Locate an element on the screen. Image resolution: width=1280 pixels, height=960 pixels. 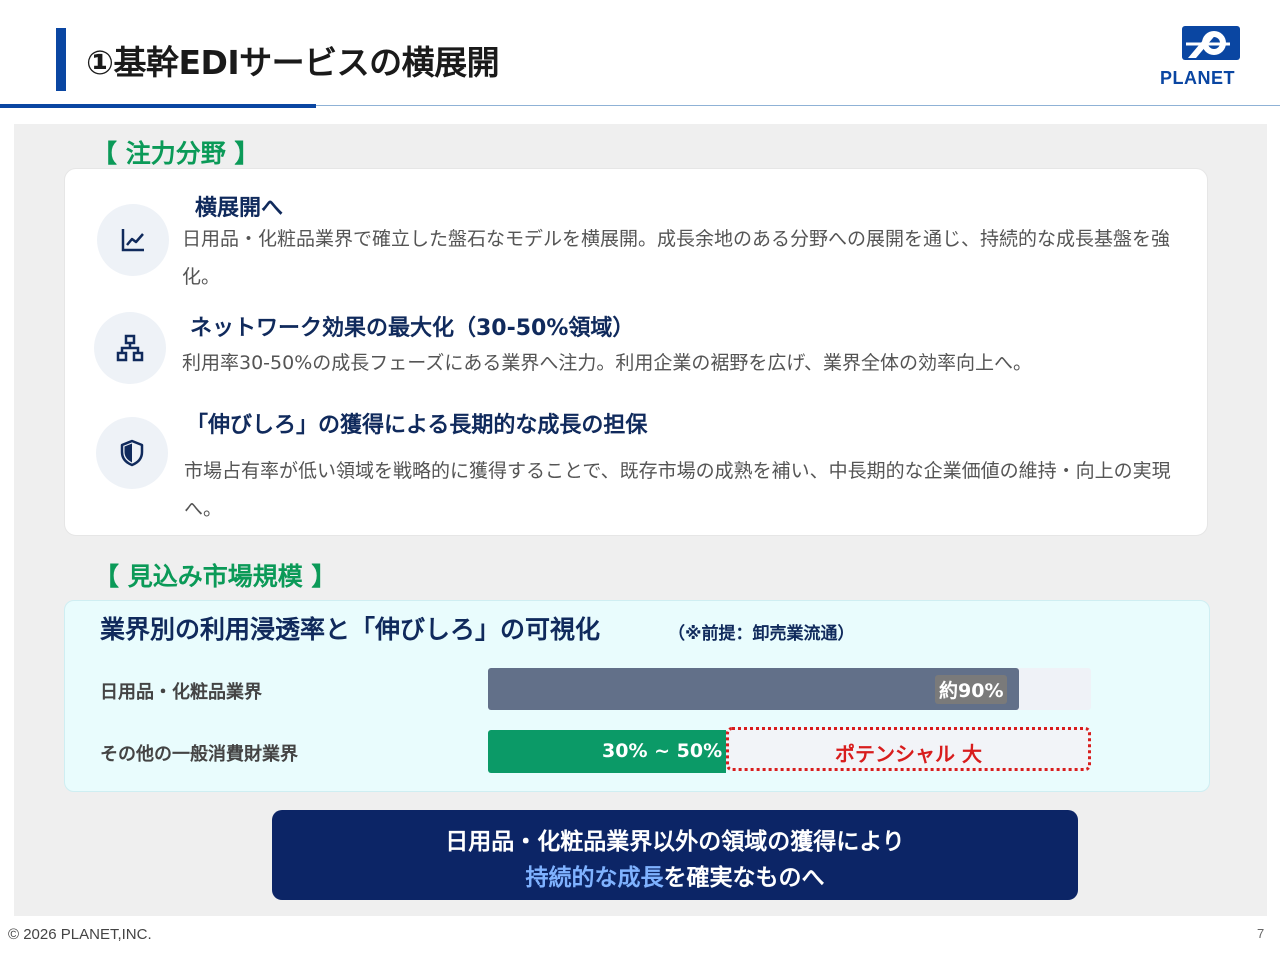
potential-label: ポテンシャル 大 is located at coordinates (908, 754).